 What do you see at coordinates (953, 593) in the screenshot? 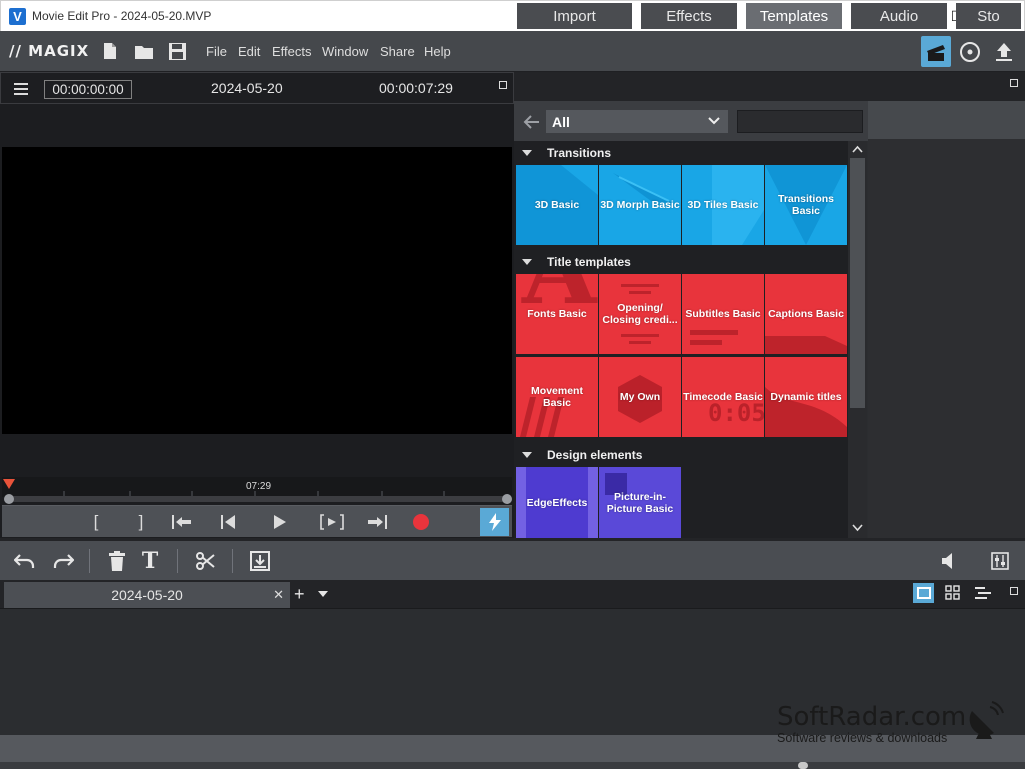
I see `grid-view-icon` at bounding box center [953, 593].